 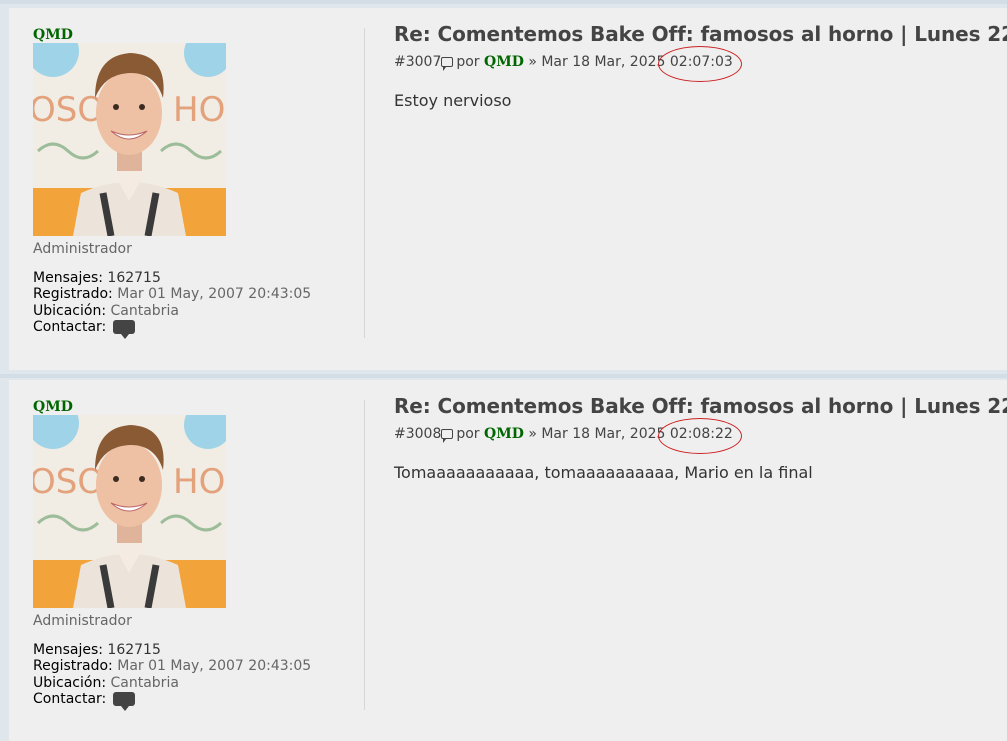 I want to click on post-content: Estoy nervioso, so click(x=453, y=100).